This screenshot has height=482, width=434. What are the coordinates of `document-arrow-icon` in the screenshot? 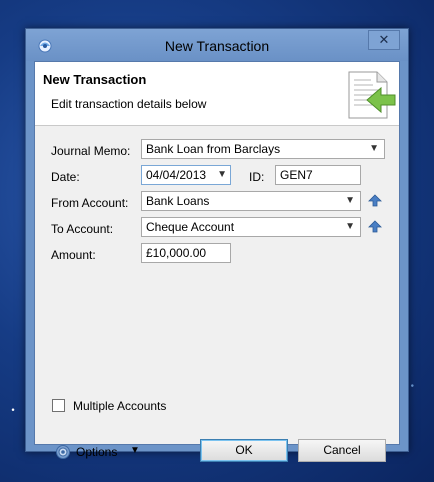 It's located at (372, 95).